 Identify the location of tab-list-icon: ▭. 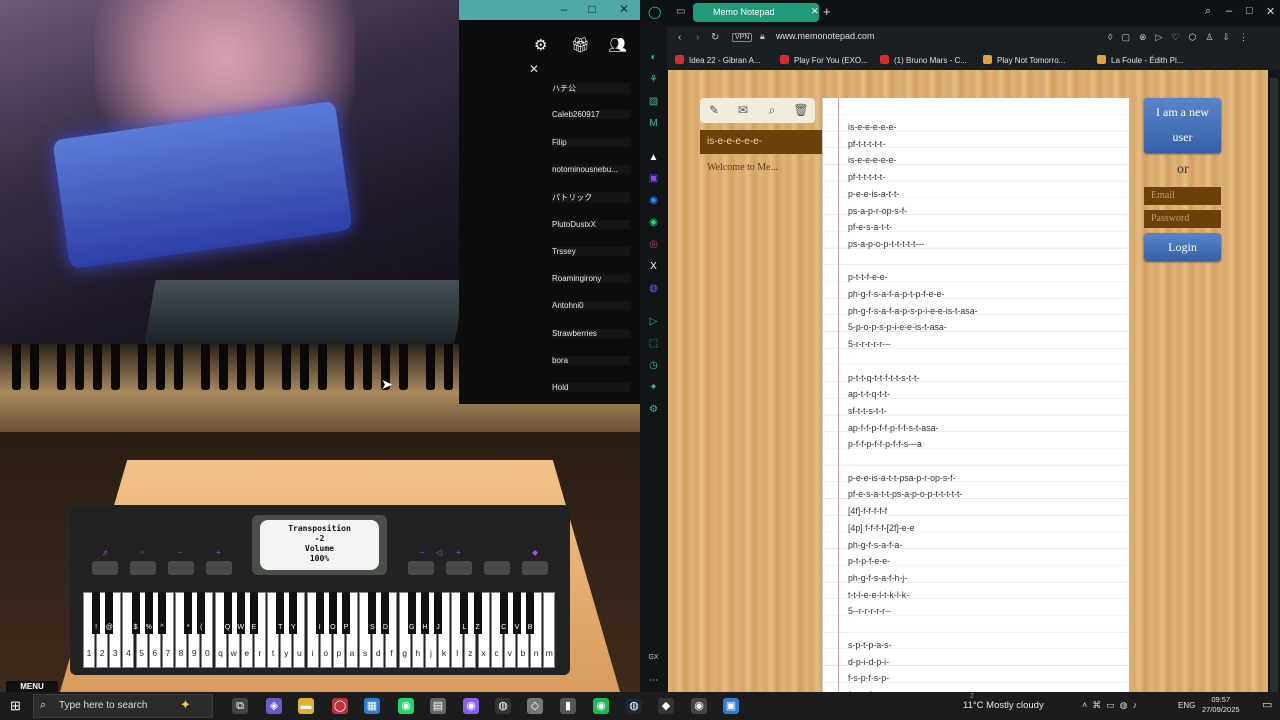
(680, 11).